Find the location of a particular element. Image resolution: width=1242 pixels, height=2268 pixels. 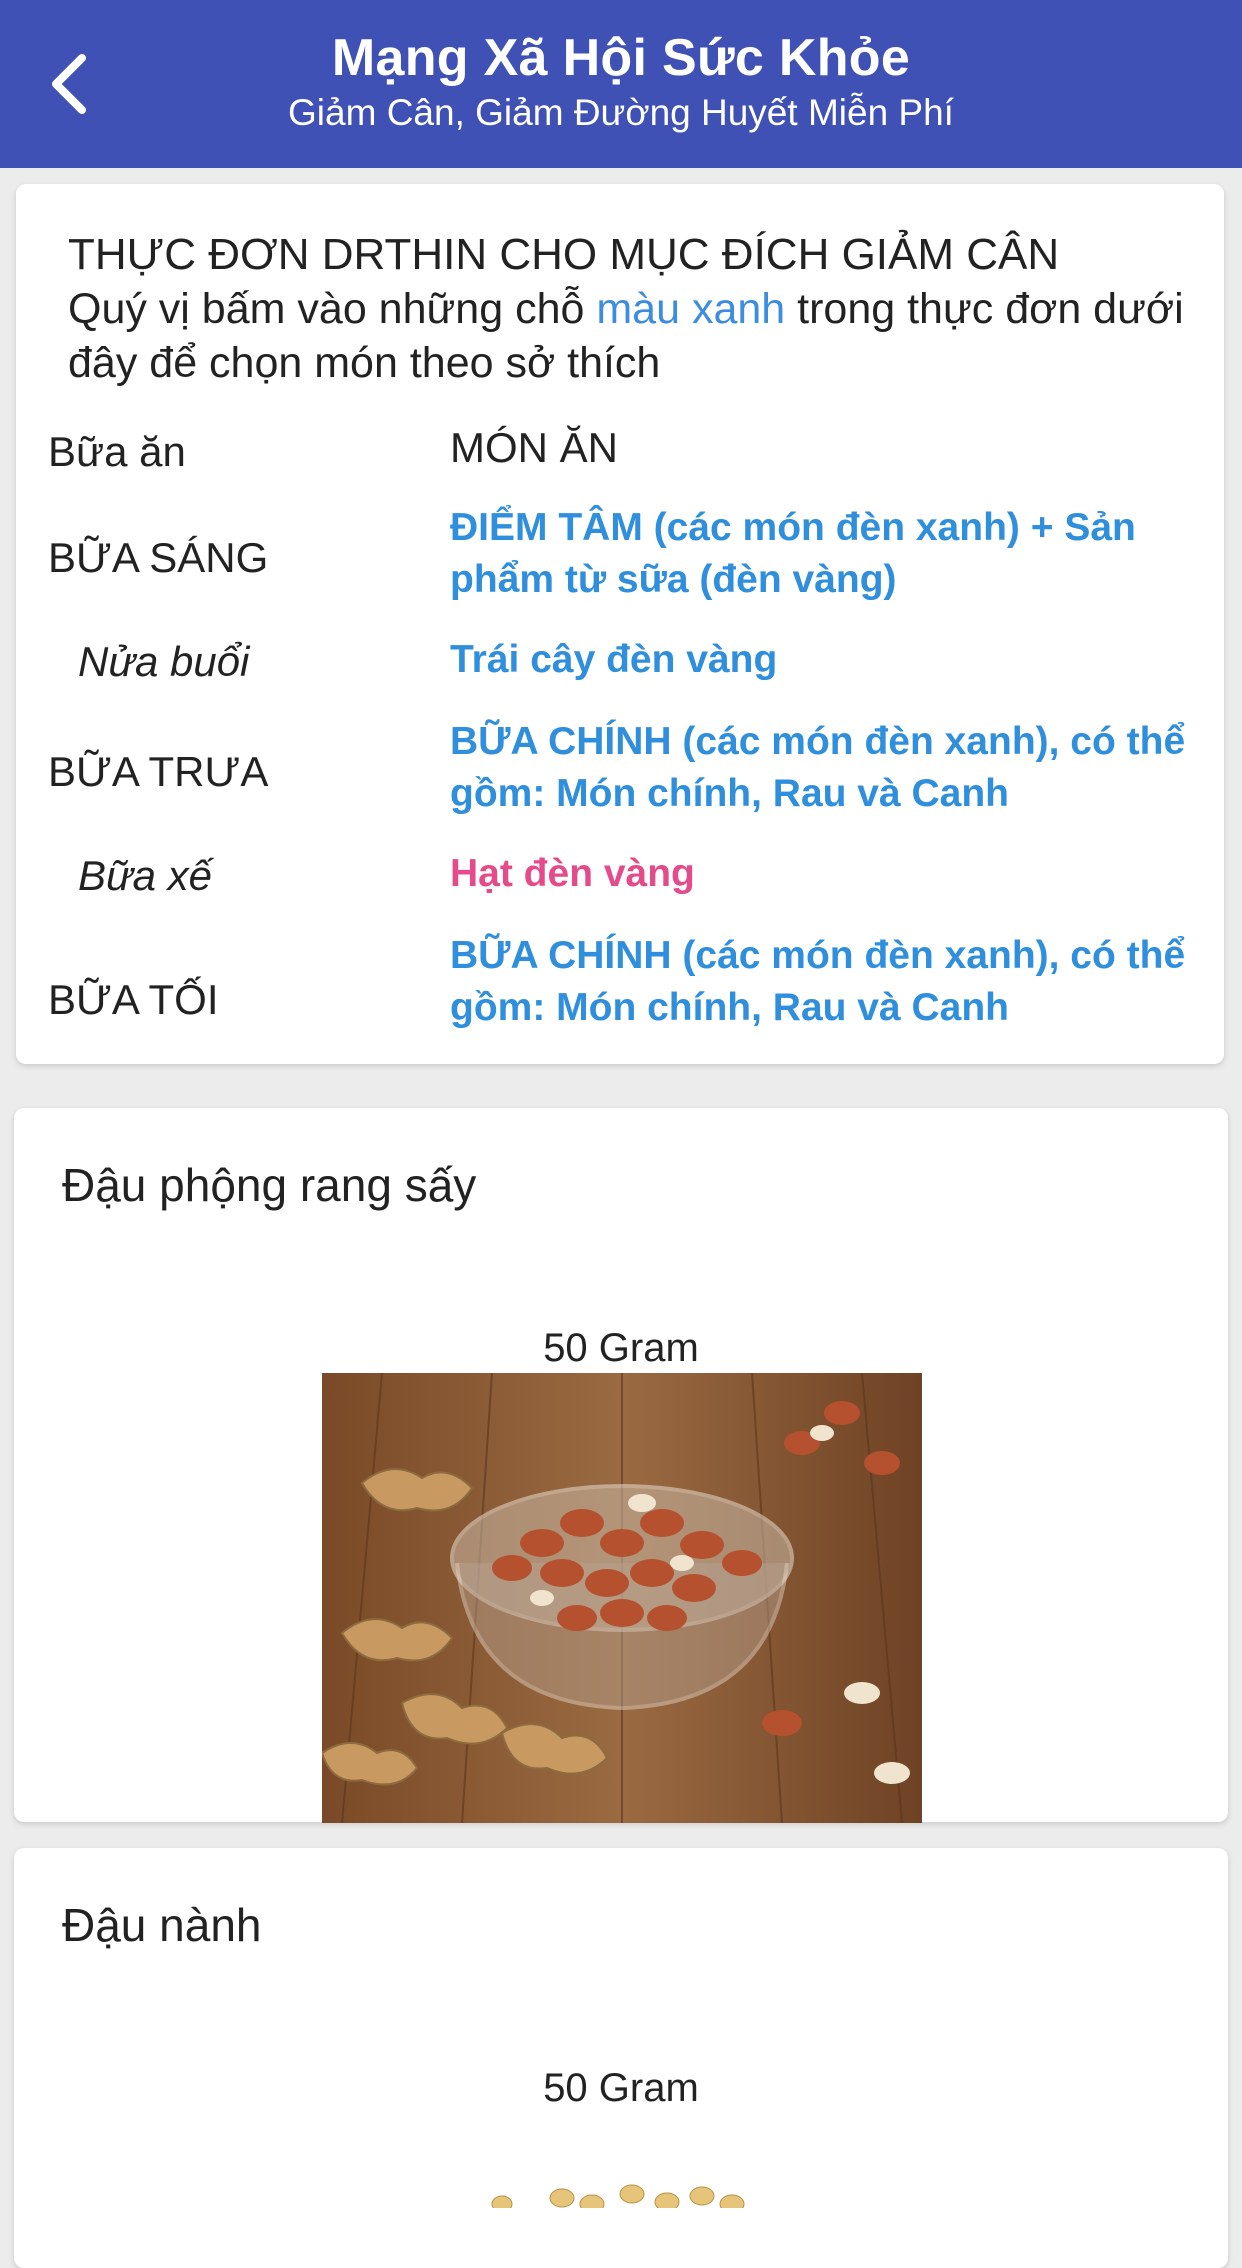

page-title: Mạng Xã Hội Sức Khỏe is located at coordinates (621, 58).